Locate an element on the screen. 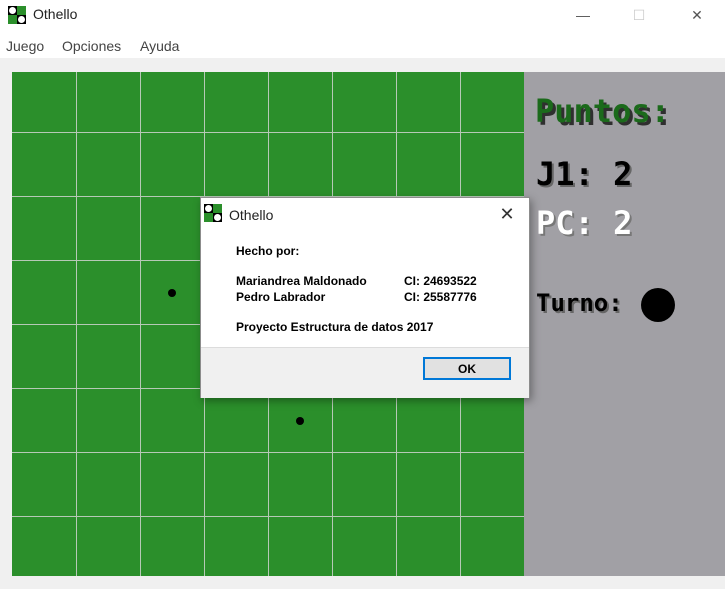  pc-score: PC: 2 is located at coordinates (584, 223).